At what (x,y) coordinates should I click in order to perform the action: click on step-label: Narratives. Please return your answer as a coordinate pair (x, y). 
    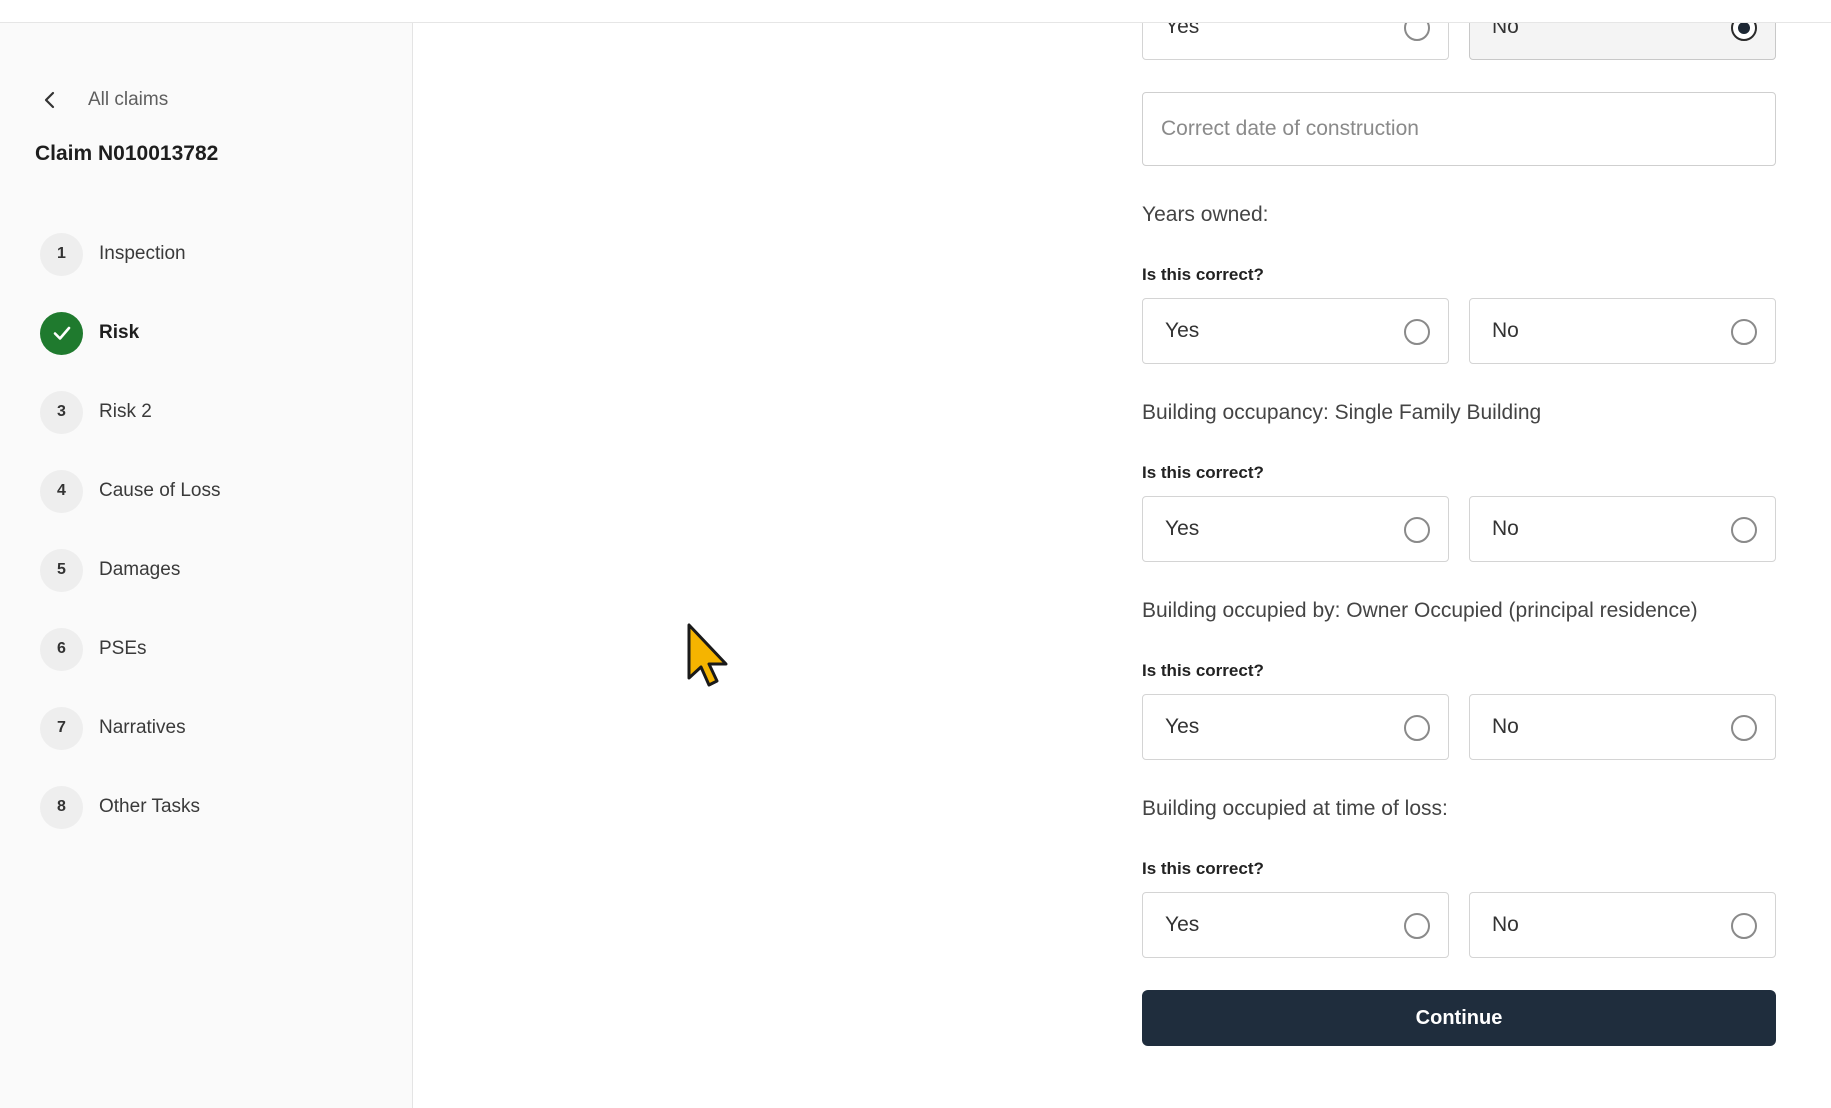
    Looking at the image, I should click on (142, 727).